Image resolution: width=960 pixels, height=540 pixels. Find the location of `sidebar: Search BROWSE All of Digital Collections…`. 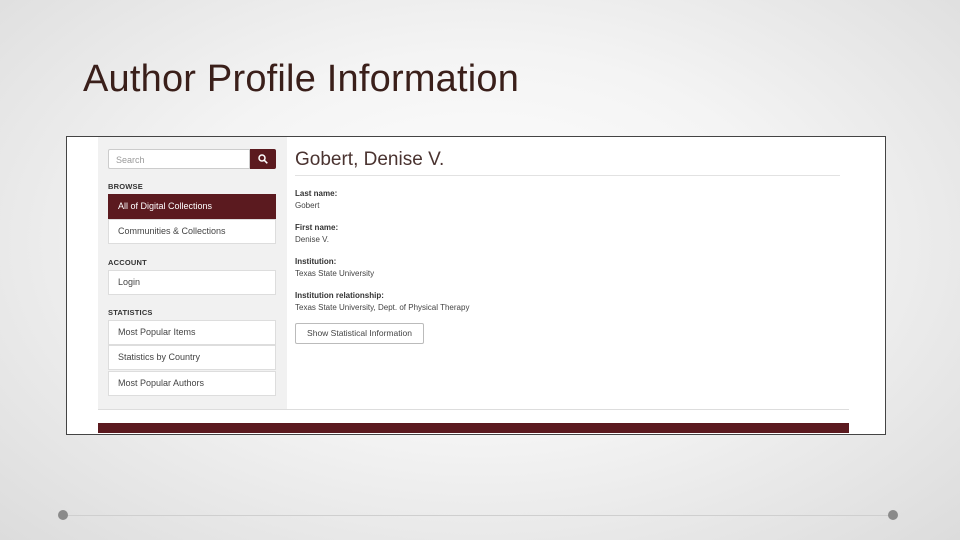

sidebar: Search BROWSE All of Digital Collections… is located at coordinates (192, 273).